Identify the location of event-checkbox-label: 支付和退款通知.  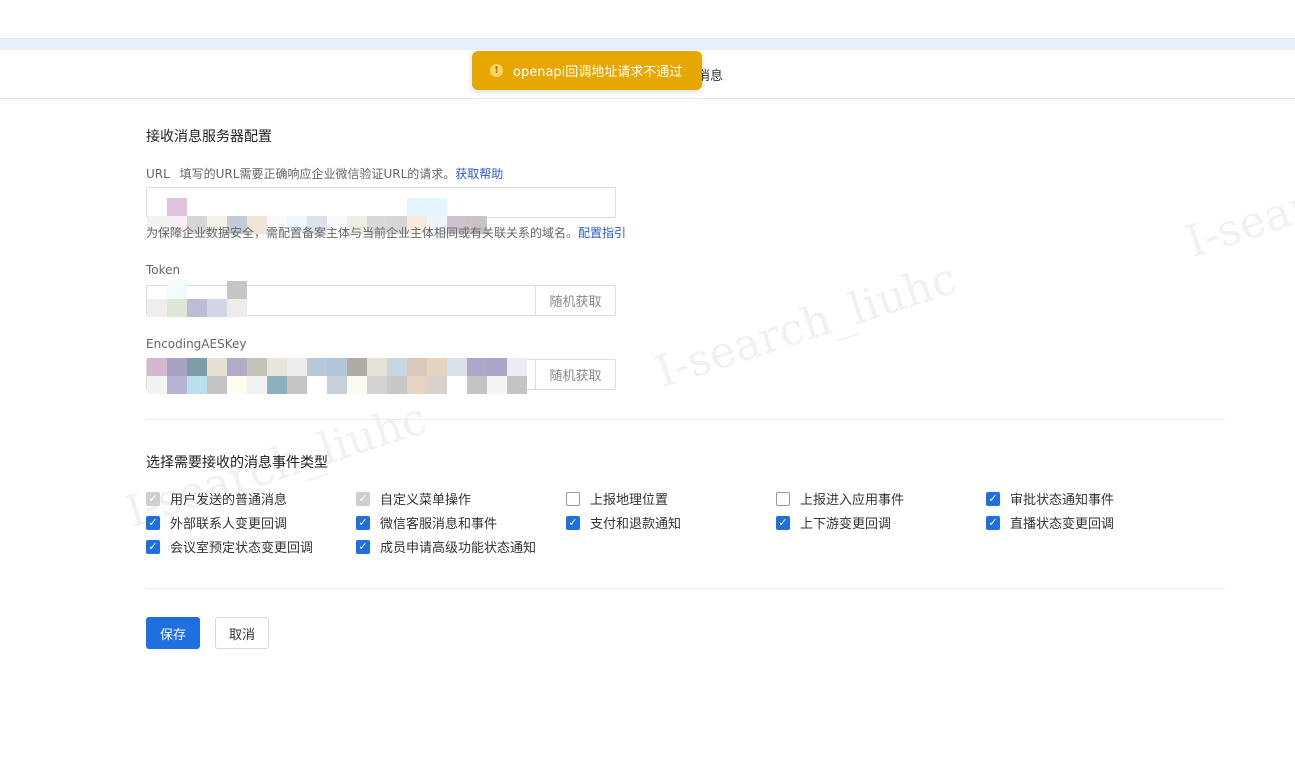
(636, 524).